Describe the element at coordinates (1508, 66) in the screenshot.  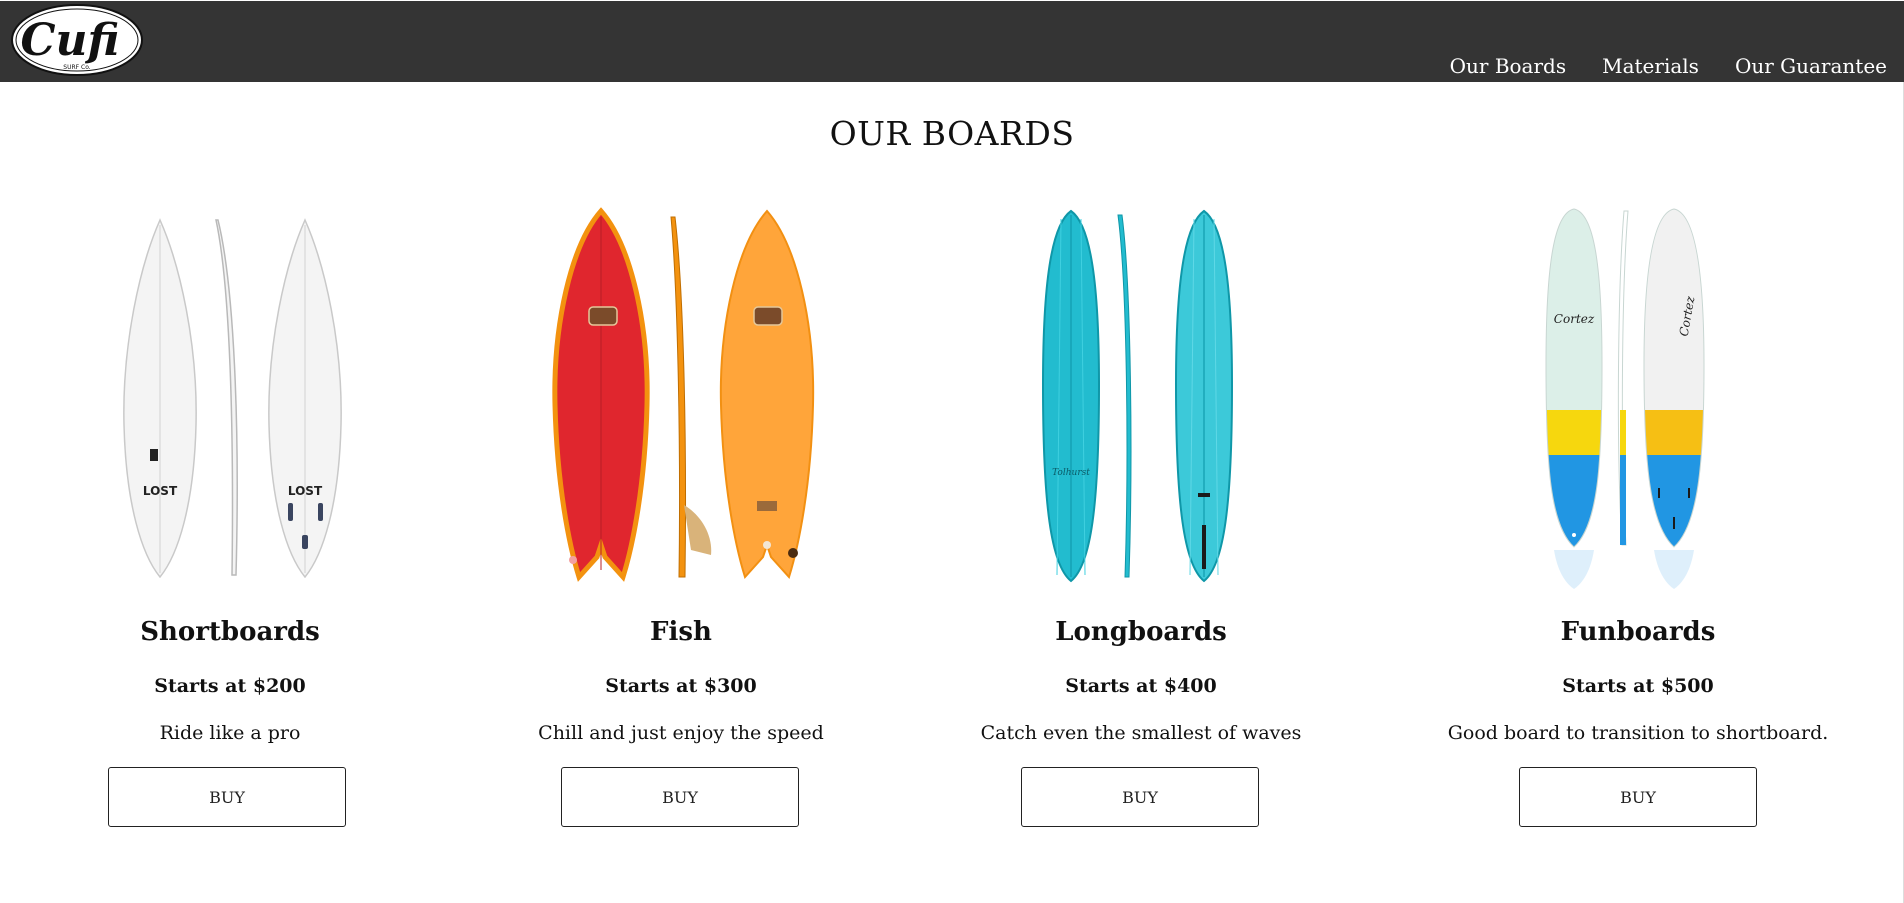
I see `nav-link-our-boards: Our Boards` at that location.